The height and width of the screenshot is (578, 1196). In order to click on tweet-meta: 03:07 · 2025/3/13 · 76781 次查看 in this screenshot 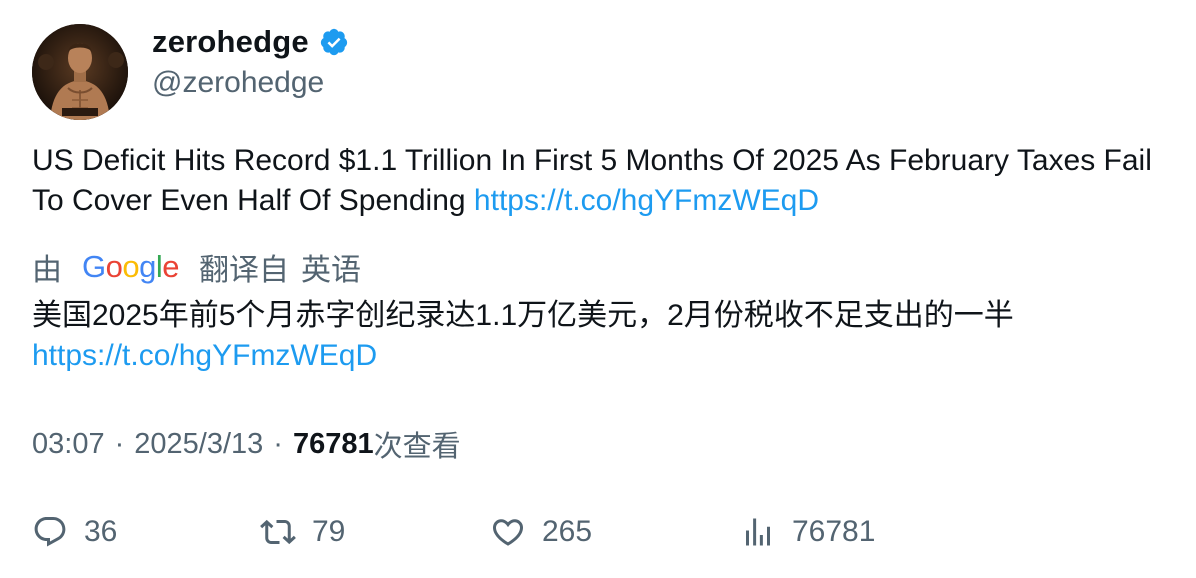, I will do `click(246, 444)`.